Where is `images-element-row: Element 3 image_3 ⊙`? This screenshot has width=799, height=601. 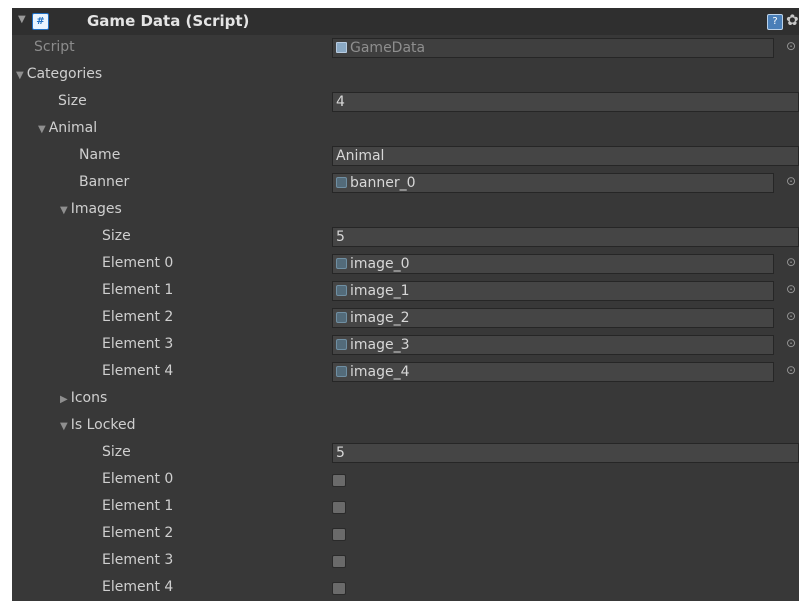
images-element-row: Element 3 image_3 ⊙ is located at coordinates (405, 345).